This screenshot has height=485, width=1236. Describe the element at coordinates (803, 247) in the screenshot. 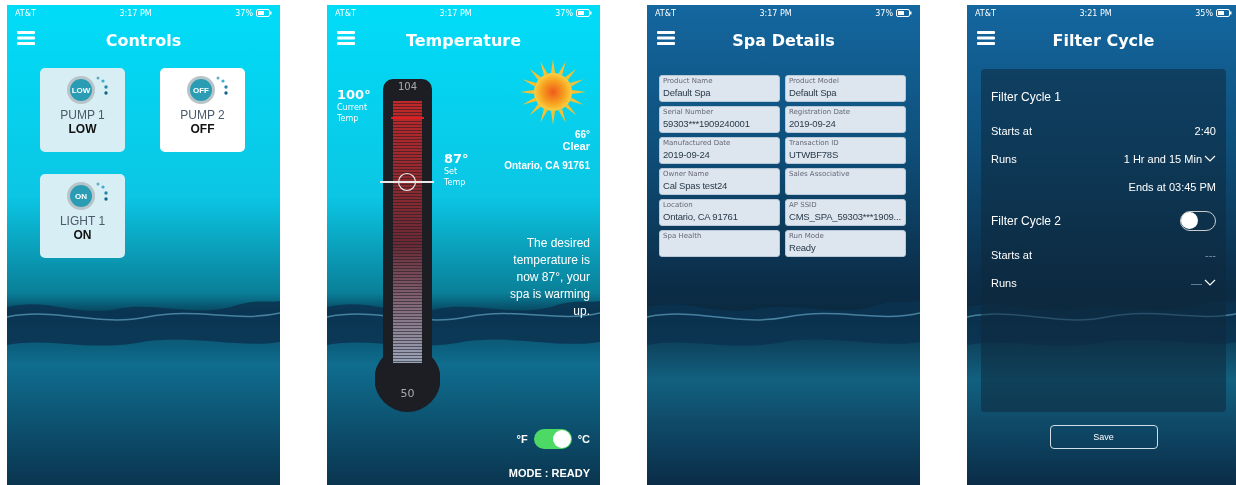

I see `field-value: Ready` at that location.